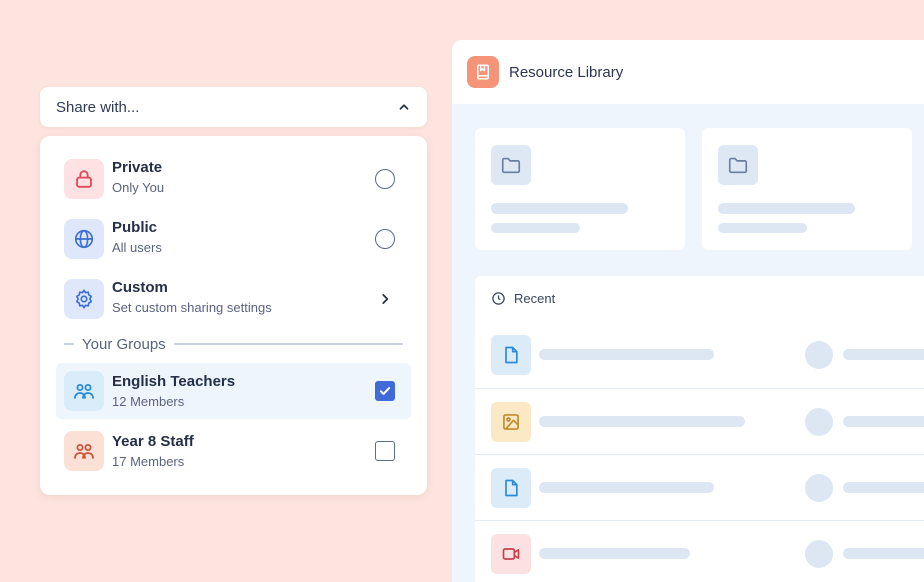 This screenshot has width=924, height=582. Describe the element at coordinates (511, 554) in the screenshot. I see `video-icon` at that location.